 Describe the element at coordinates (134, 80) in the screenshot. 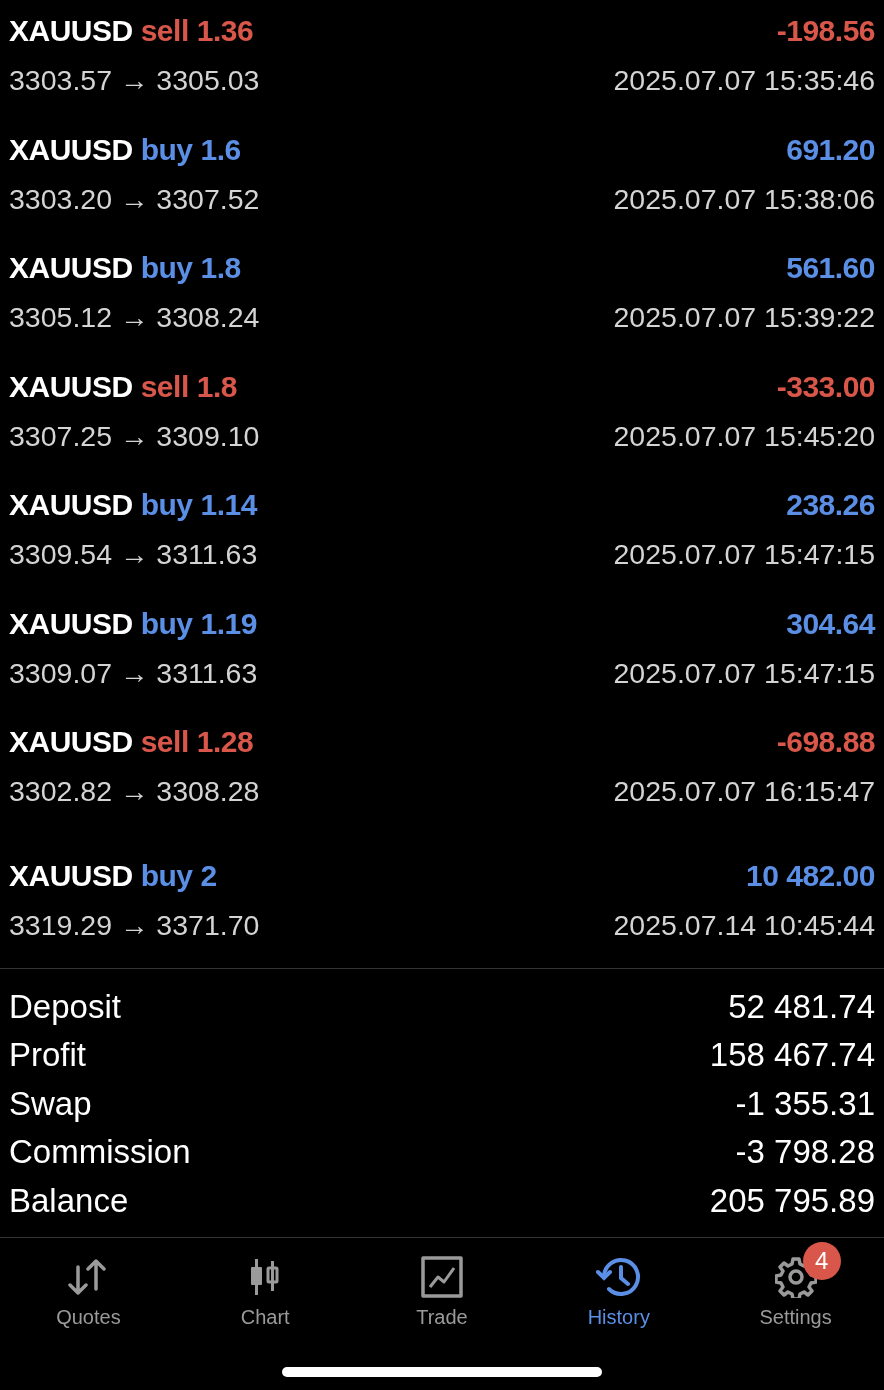

I see `prices: 3303.57 → 3305.03` at that location.